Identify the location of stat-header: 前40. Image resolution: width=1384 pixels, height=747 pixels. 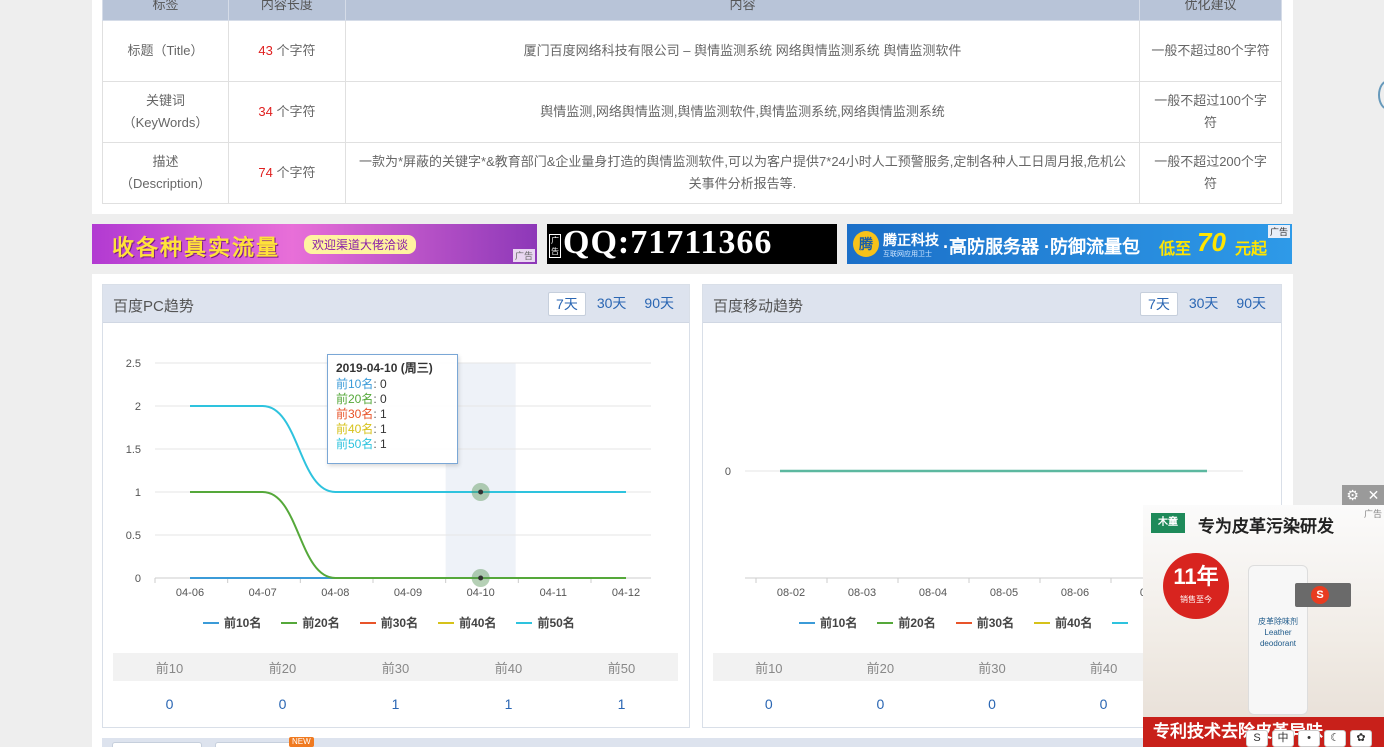
(508, 668).